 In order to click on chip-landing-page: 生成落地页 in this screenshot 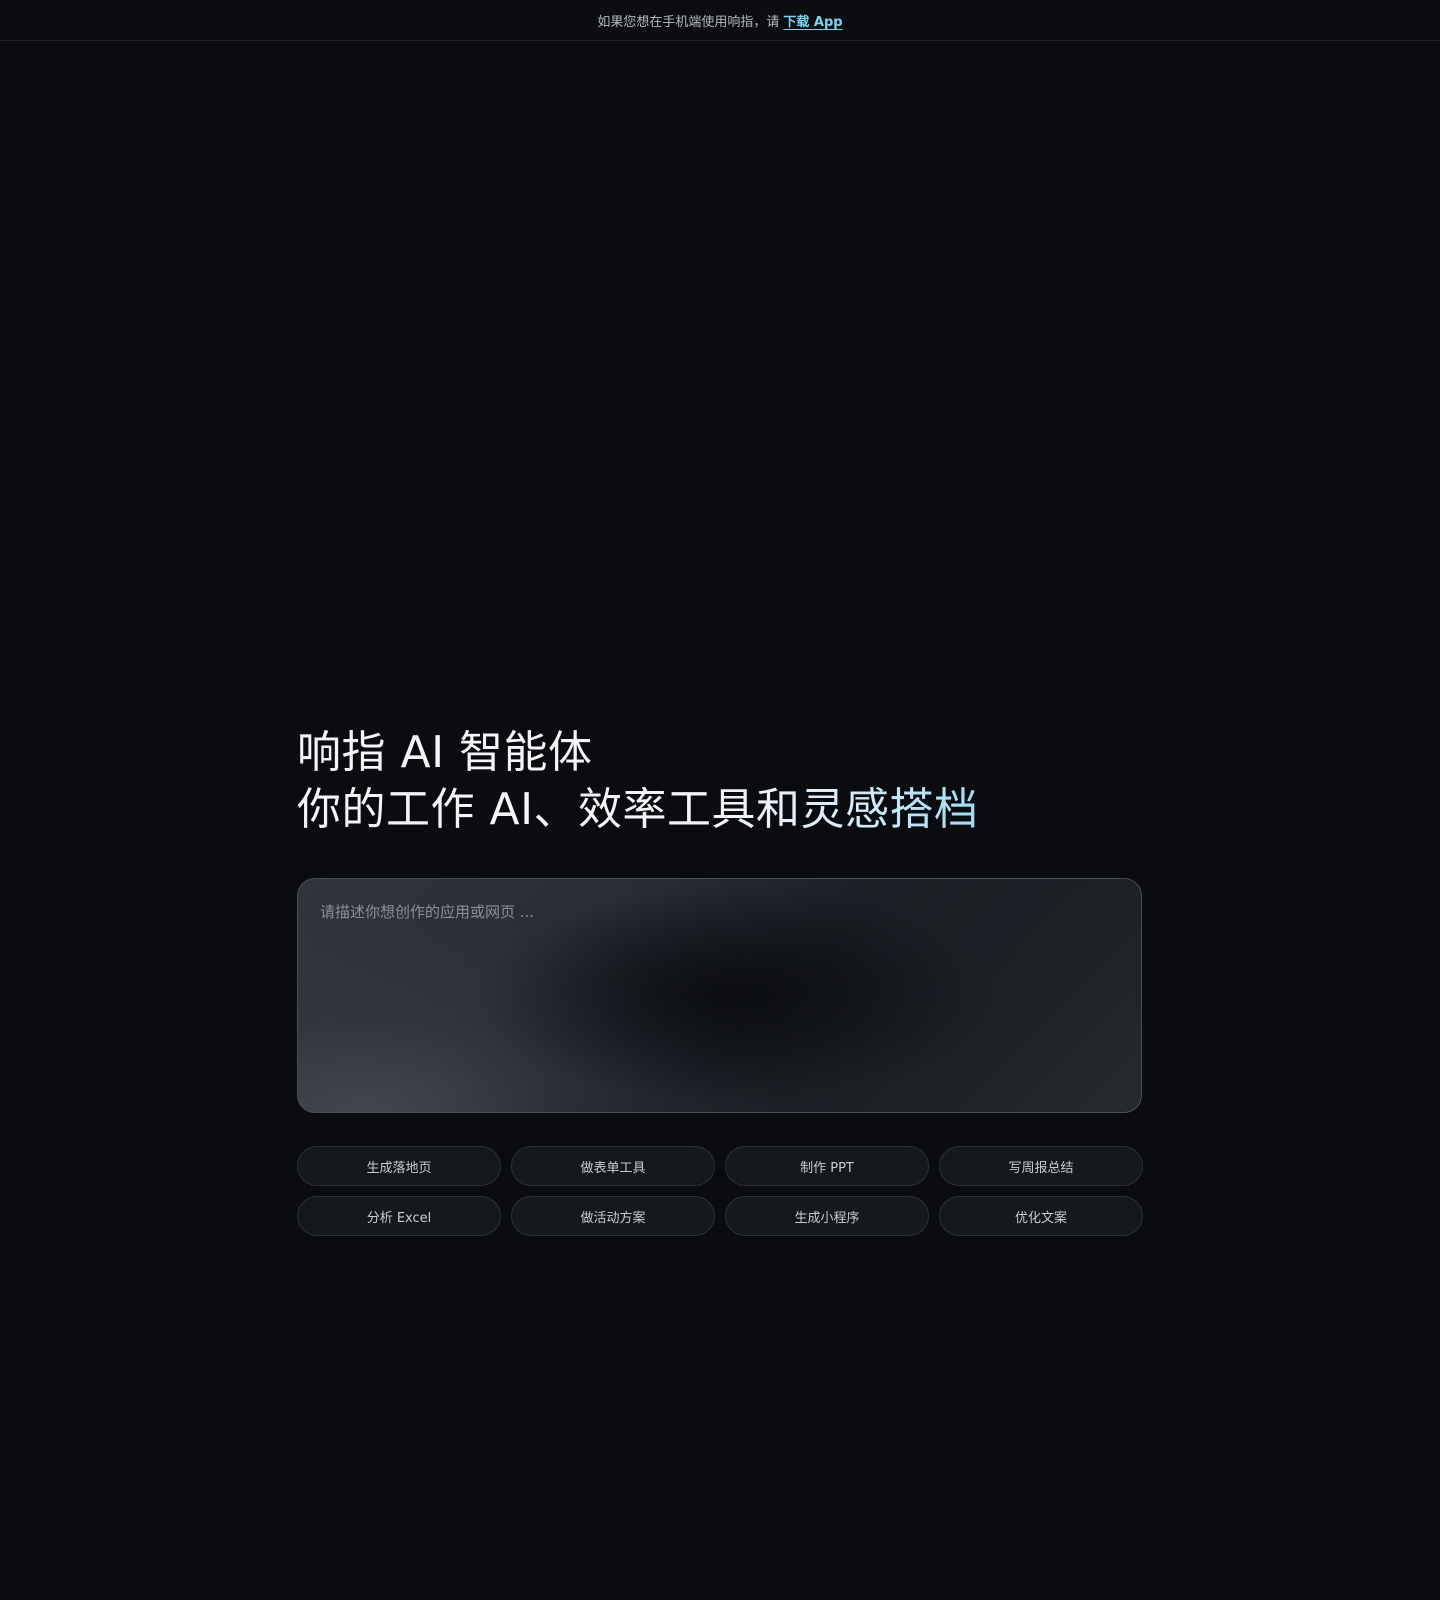, I will do `click(399, 1166)`.